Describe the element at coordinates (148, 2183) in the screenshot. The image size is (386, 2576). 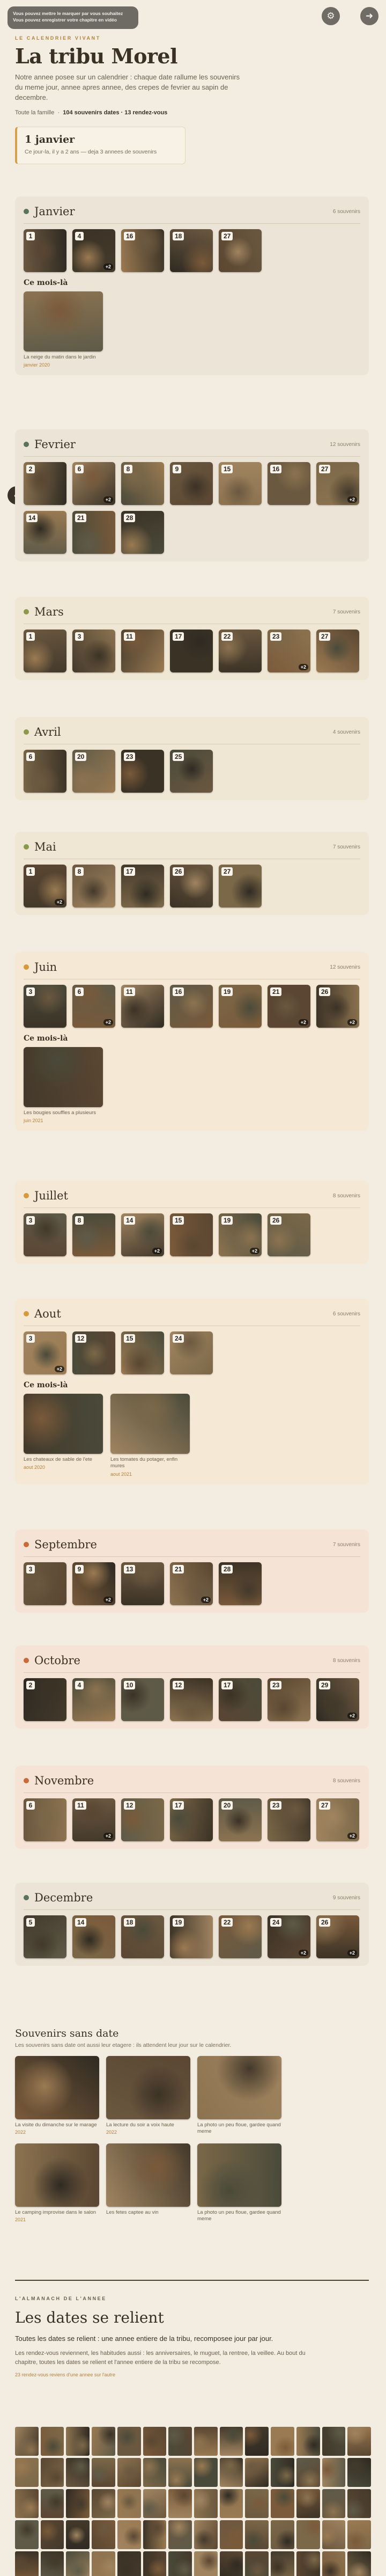
I see `undated-card: Les fetes captee au vin` at that location.